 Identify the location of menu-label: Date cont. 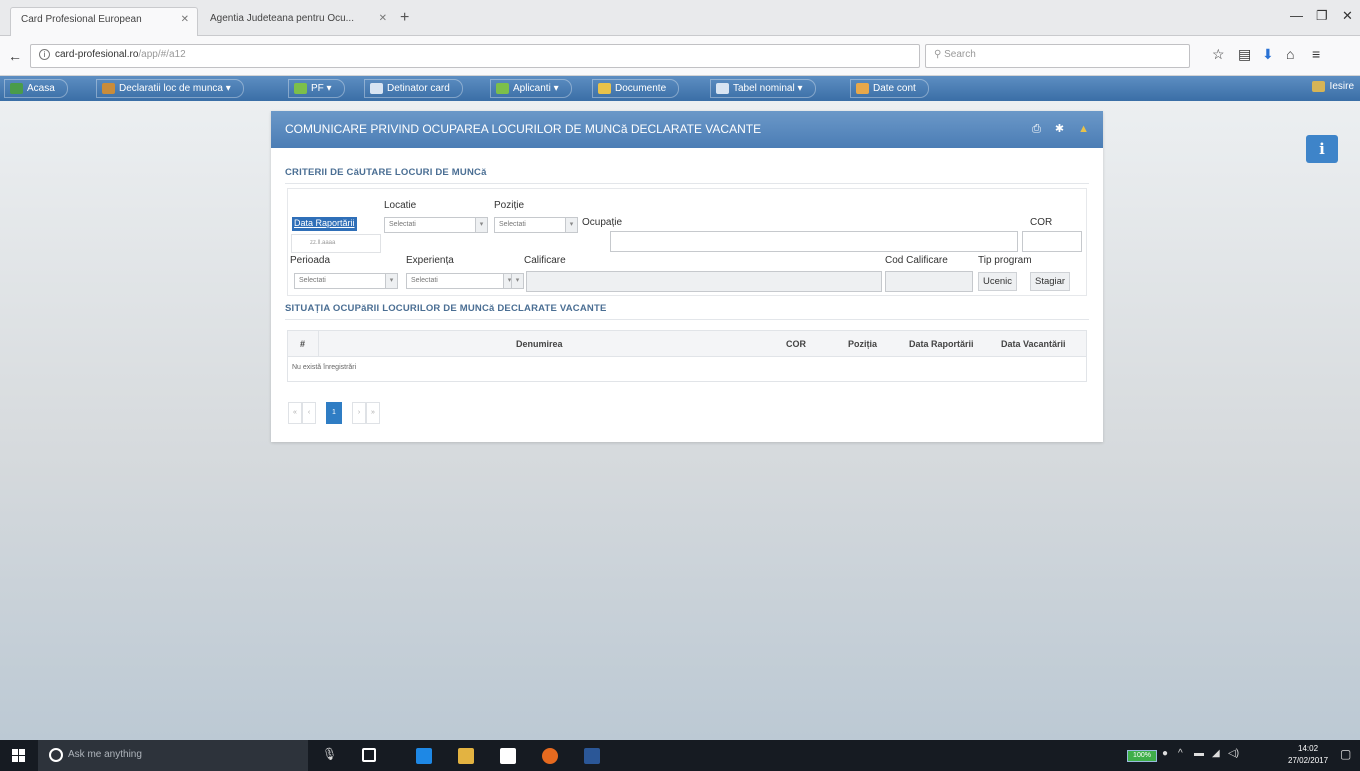
(894, 88).